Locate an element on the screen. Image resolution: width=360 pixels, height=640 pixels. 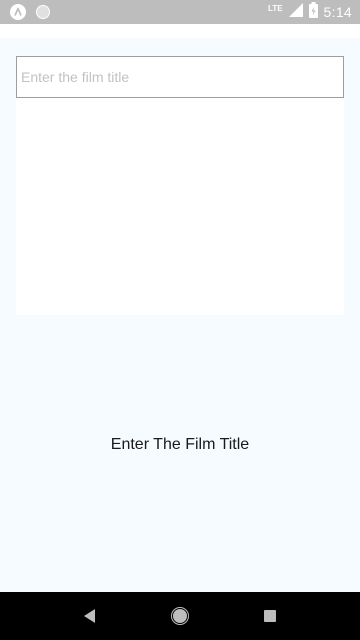
app-logo-icon is located at coordinates (18, 12).